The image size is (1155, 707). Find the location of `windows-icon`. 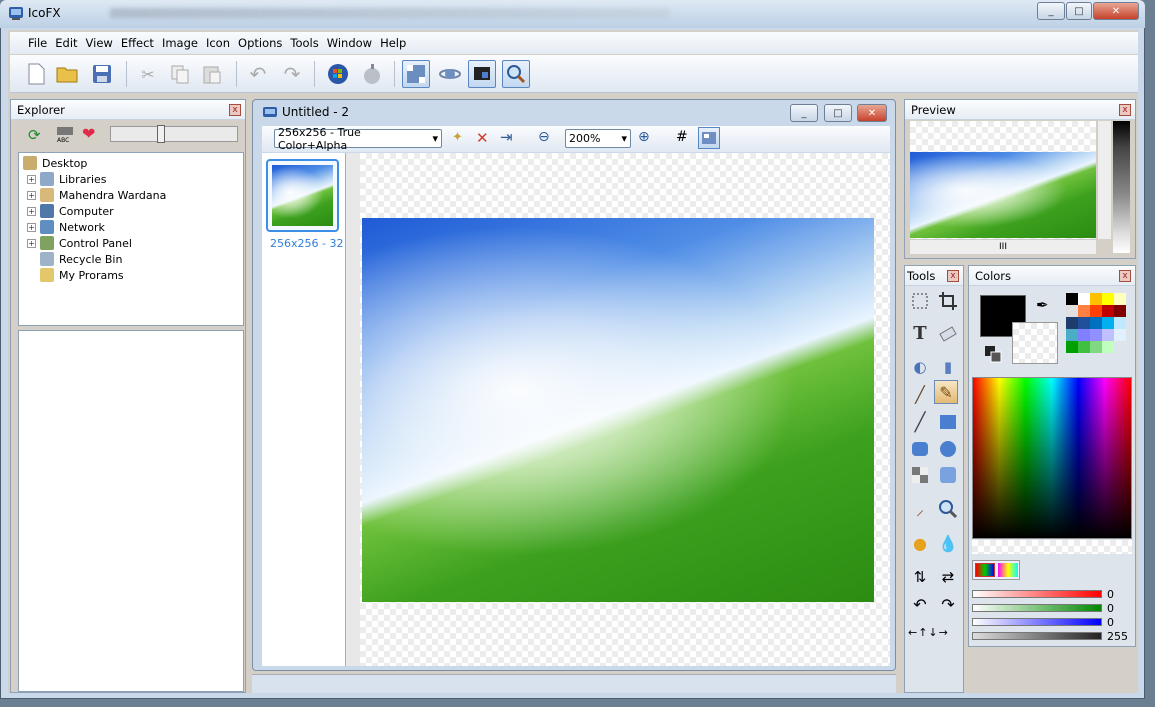

windows-icon is located at coordinates (338, 74).